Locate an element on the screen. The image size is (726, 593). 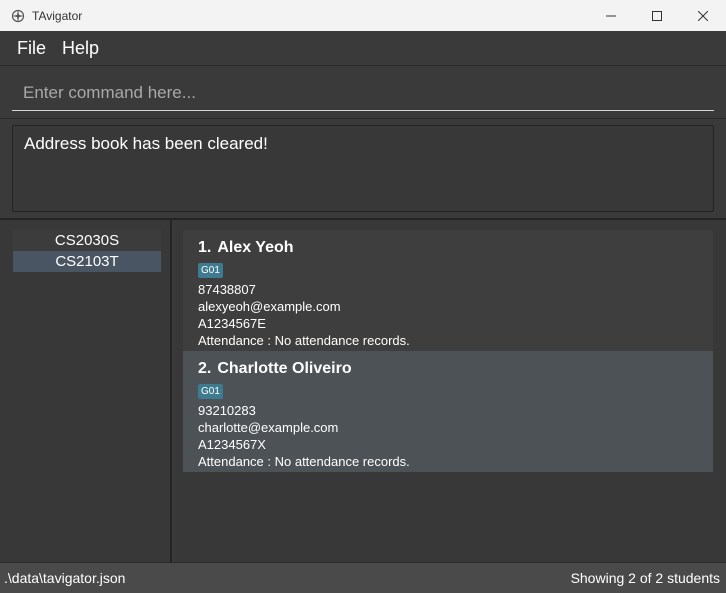
close-button is located at coordinates (703, 15).